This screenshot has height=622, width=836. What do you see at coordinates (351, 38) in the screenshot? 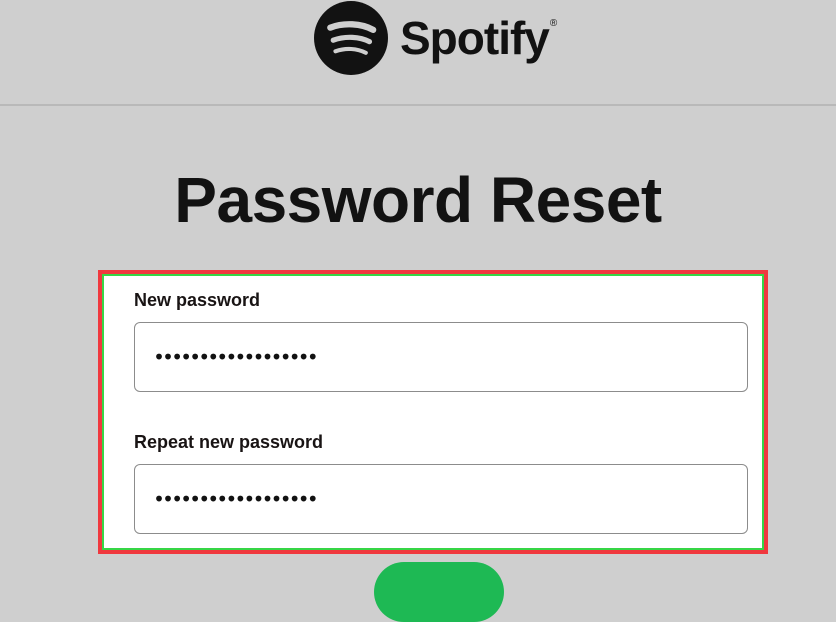
I see `spotify-logo-icon` at bounding box center [351, 38].